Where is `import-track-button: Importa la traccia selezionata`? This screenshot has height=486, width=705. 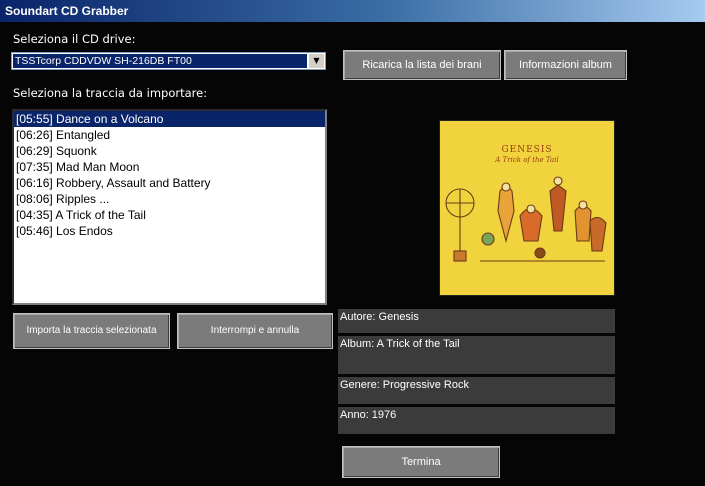 import-track-button: Importa la traccia selezionata is located at coordinates (91, 331).